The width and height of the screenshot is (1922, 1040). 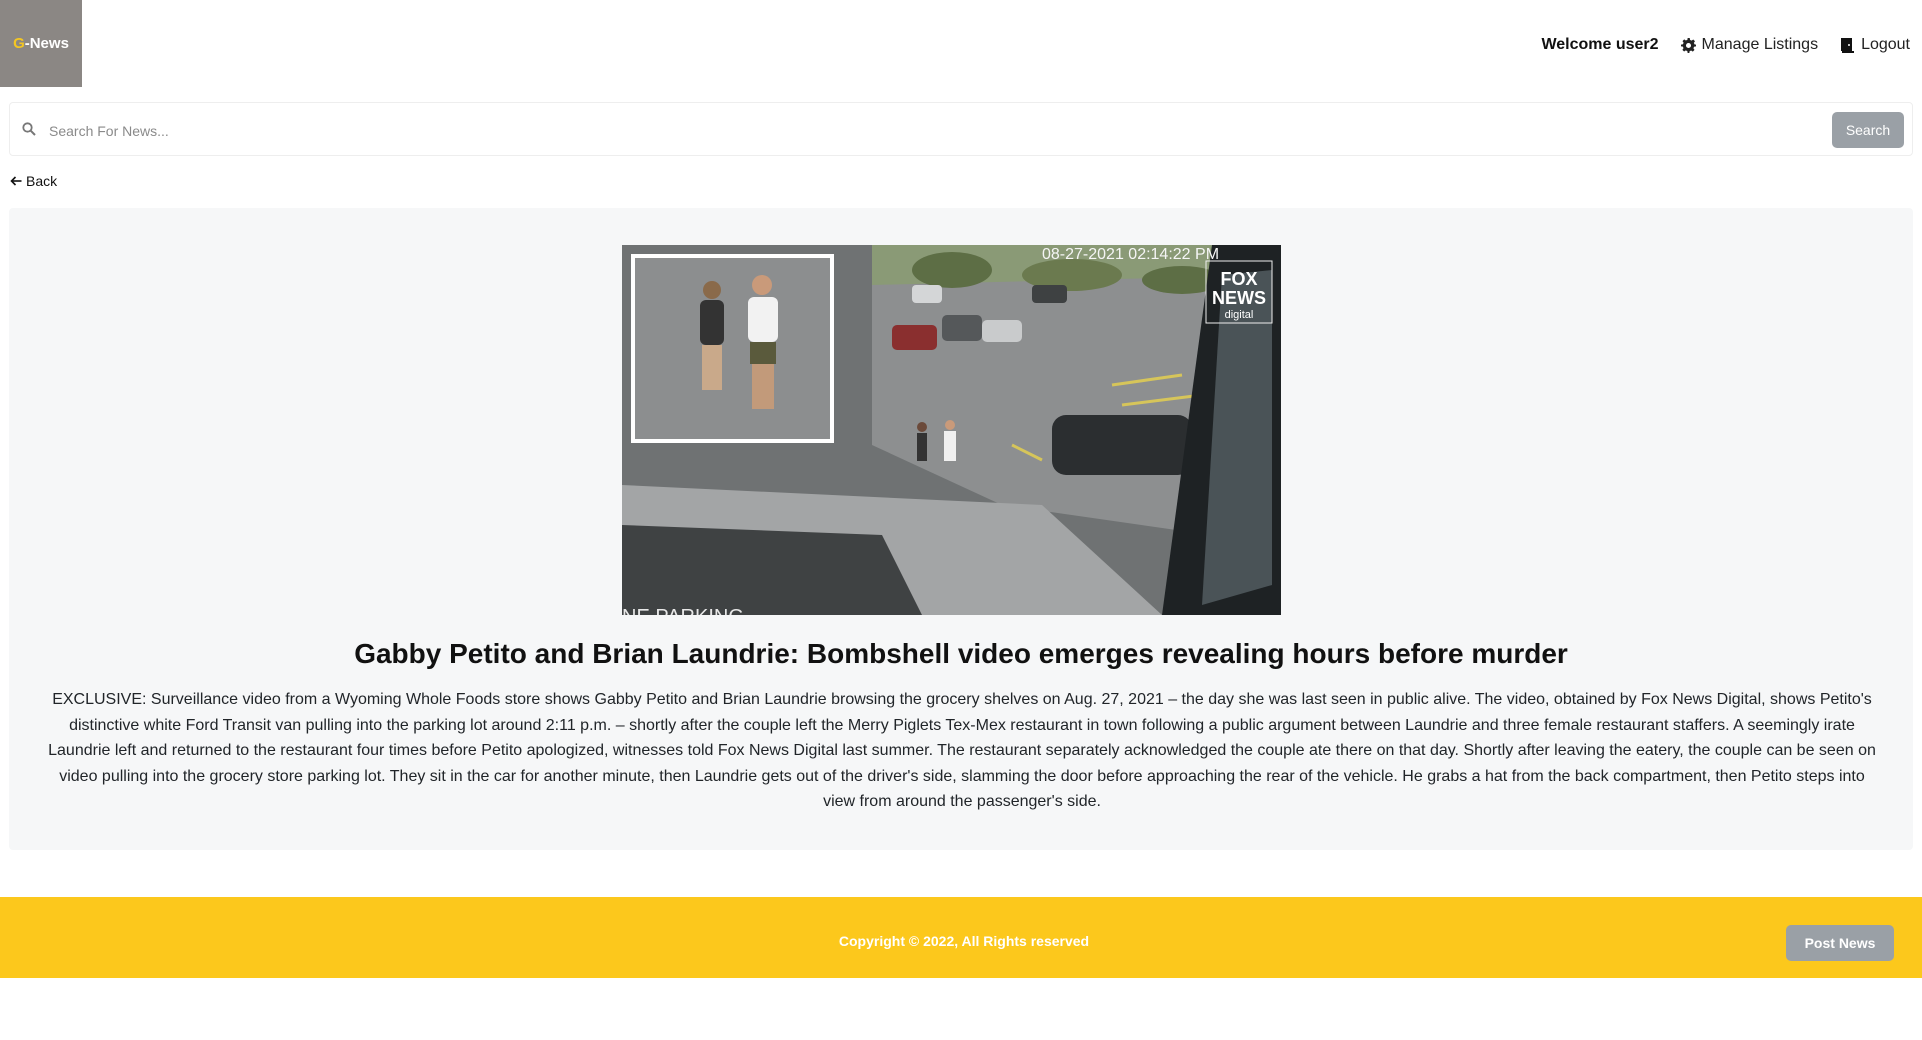 I want to click on brand-logo: G -News, so click(x=41, y=43).